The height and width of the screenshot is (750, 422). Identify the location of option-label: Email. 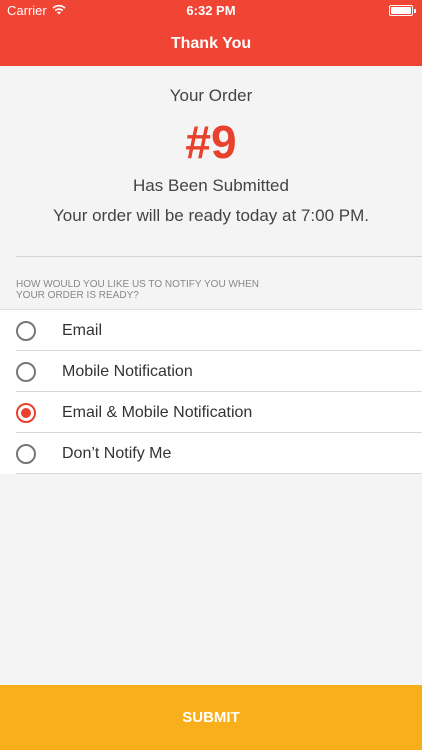
(82, 330).